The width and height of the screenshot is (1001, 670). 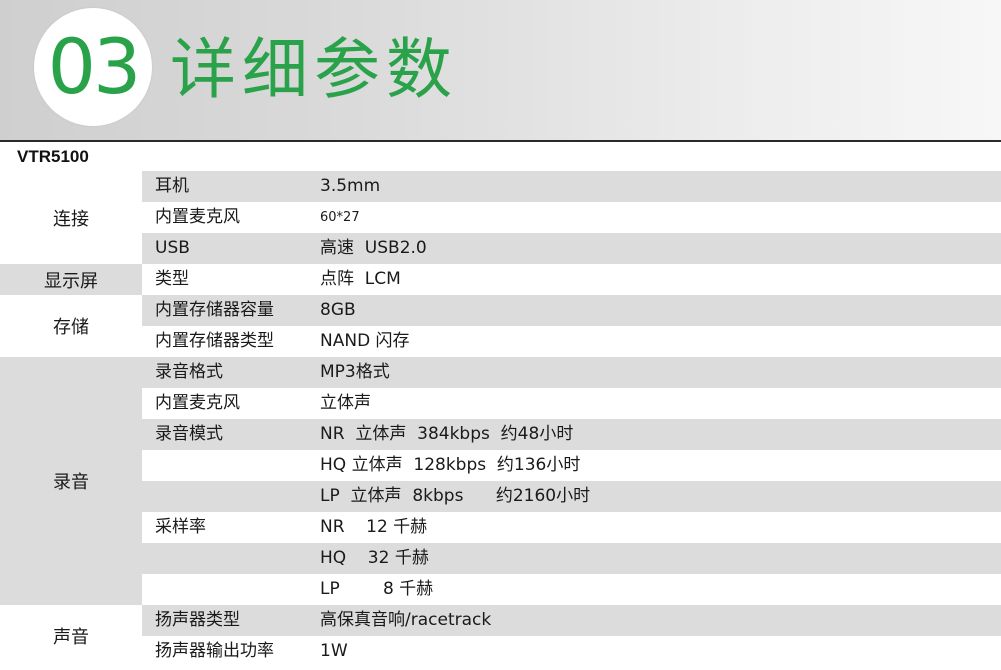 I want to click on spec-value: 1W, so click(x=334, y=651).